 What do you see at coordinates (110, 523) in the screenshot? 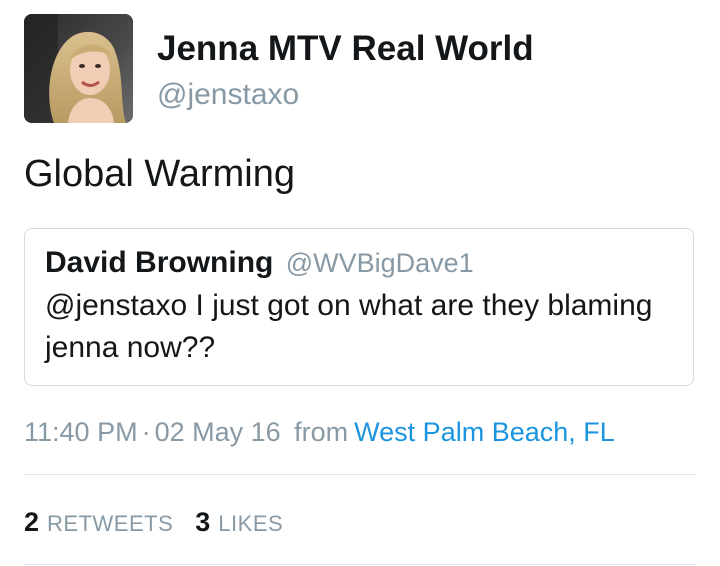
I see `retweets-label: RETWEETS` at bounding box center [110, 523].